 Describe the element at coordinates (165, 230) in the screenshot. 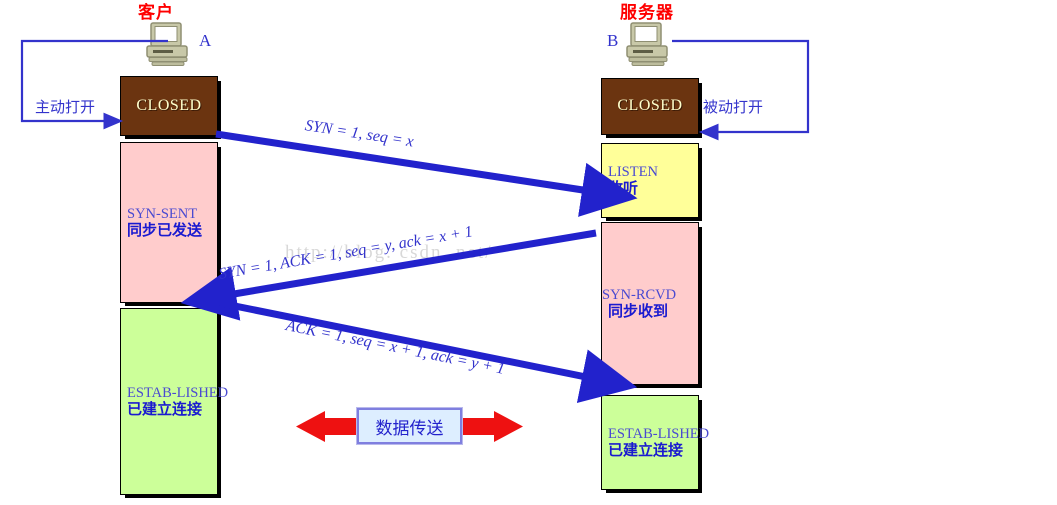

I see `client-state-syn-sent-label-cn: 同步已发送` at that location.